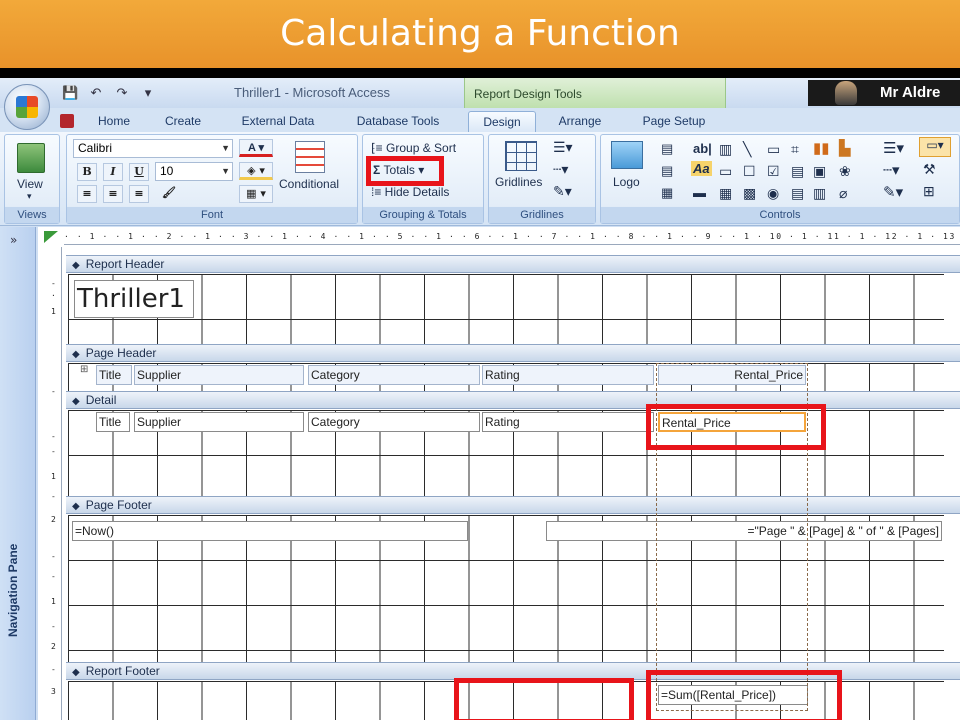 The height and width of the screenshot is (720, 960). What do you see at coordinates (29, 196) in the screenshot?
I see `view-dropdown-icon: ▾` at bounding box center [29, 196].